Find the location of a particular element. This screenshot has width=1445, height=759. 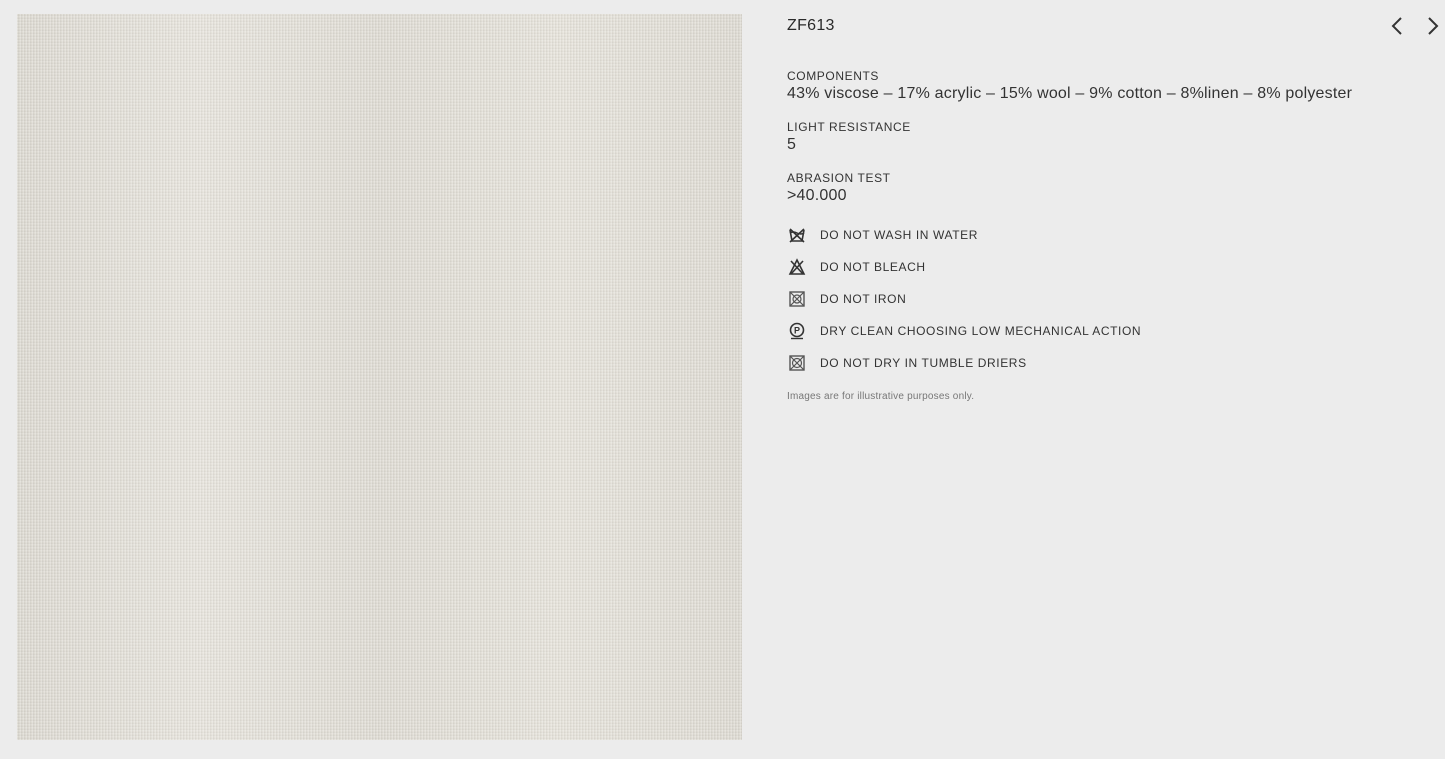

care-item: DO NOT WASH IN WATER is located at coordinates (1107, 235).